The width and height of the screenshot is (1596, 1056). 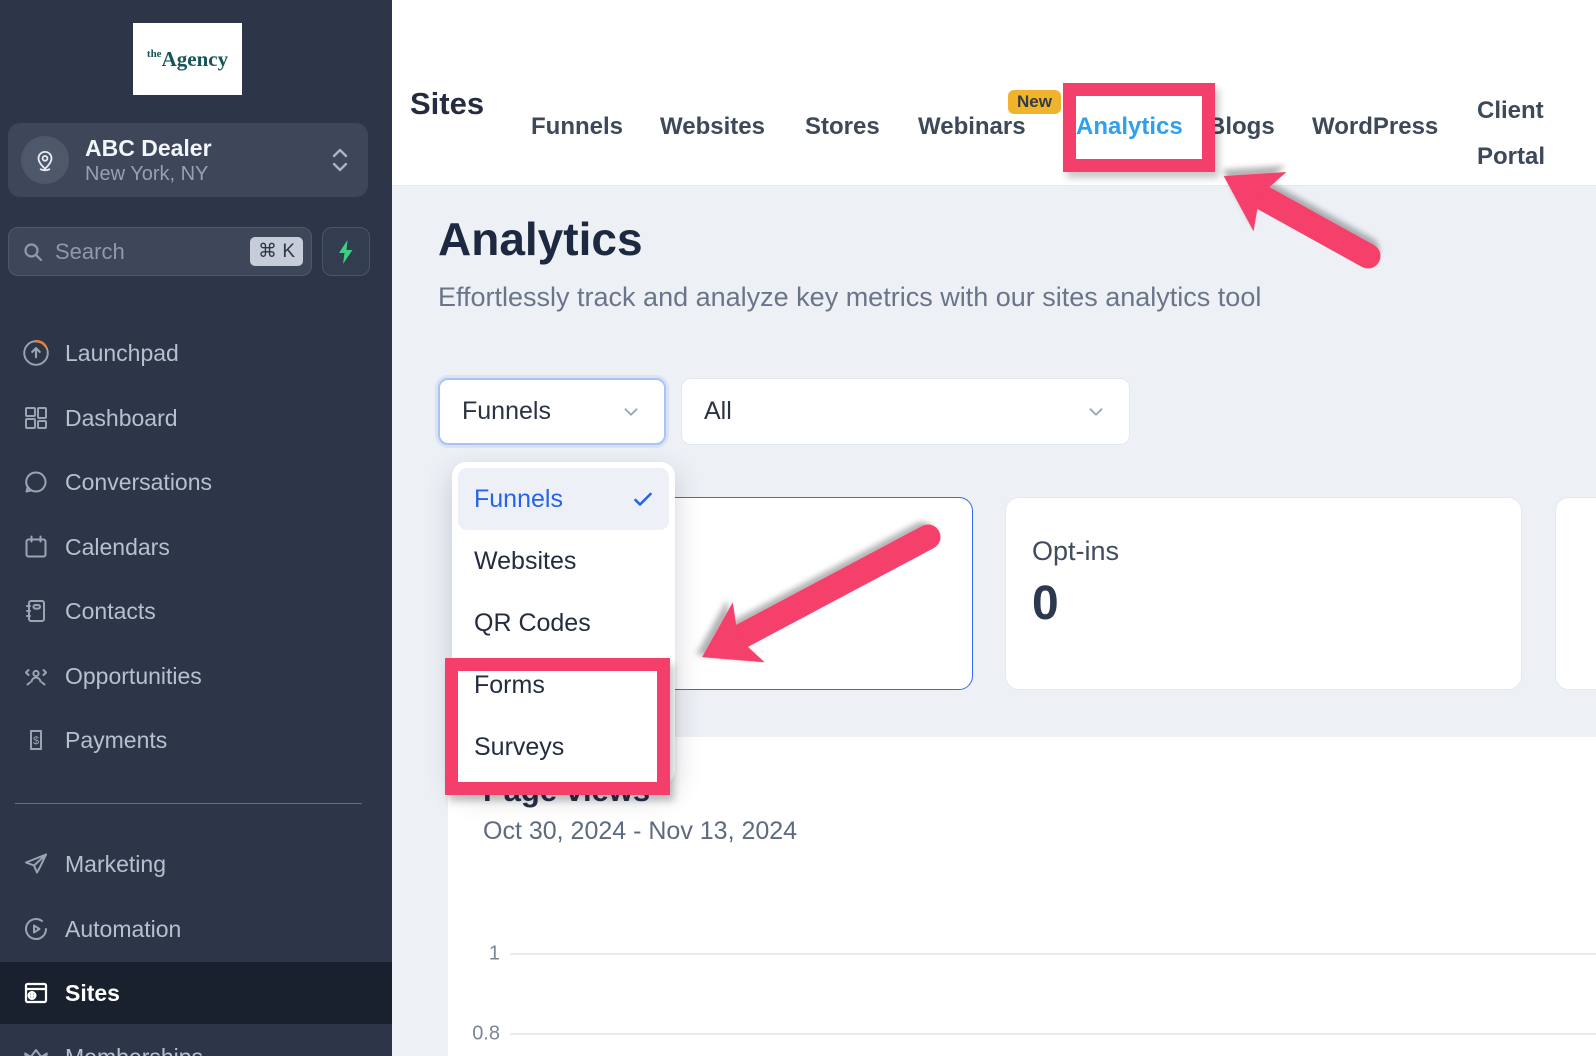 What do you see at coordinates (36, 353) in the screenshot?
I see `launchpad-icon` at bounding box center [36, 353].